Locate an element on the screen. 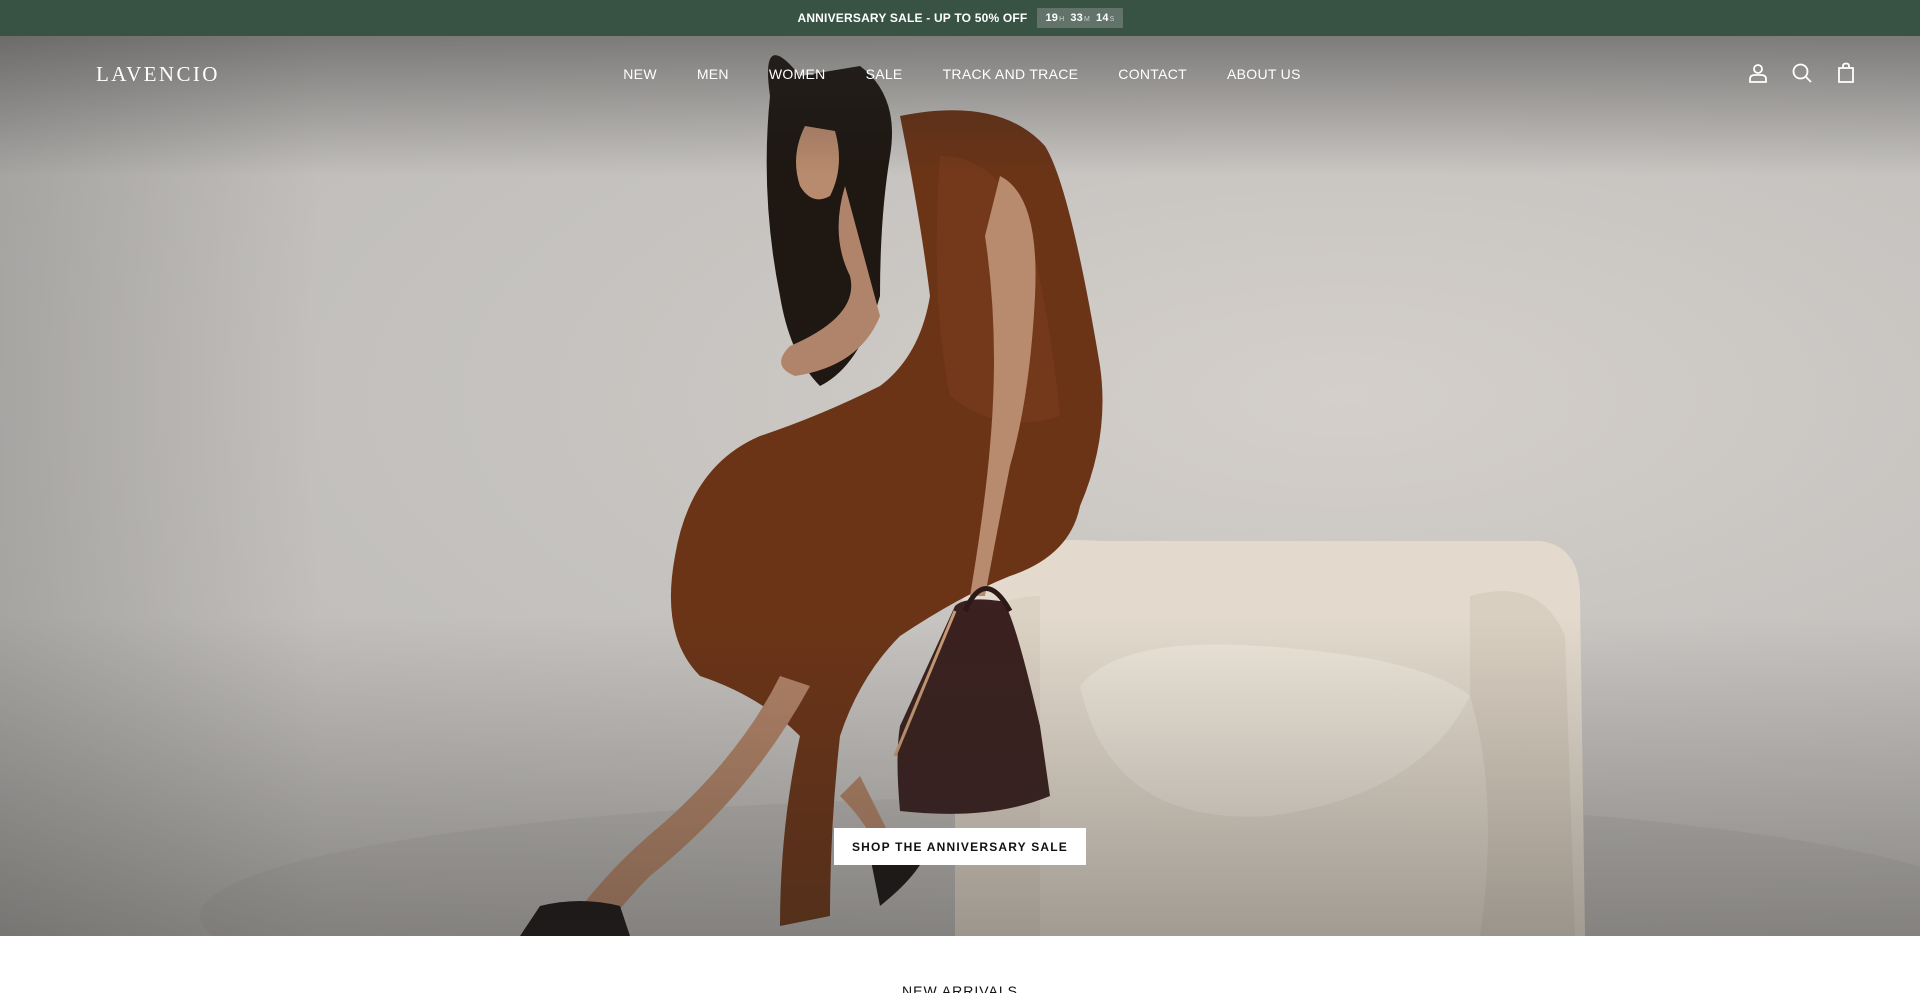 The width and height of the screenshot is (1920, 993). countdown-timer: 19 H 33 M 14 S is located at coordinates (1080, 18).